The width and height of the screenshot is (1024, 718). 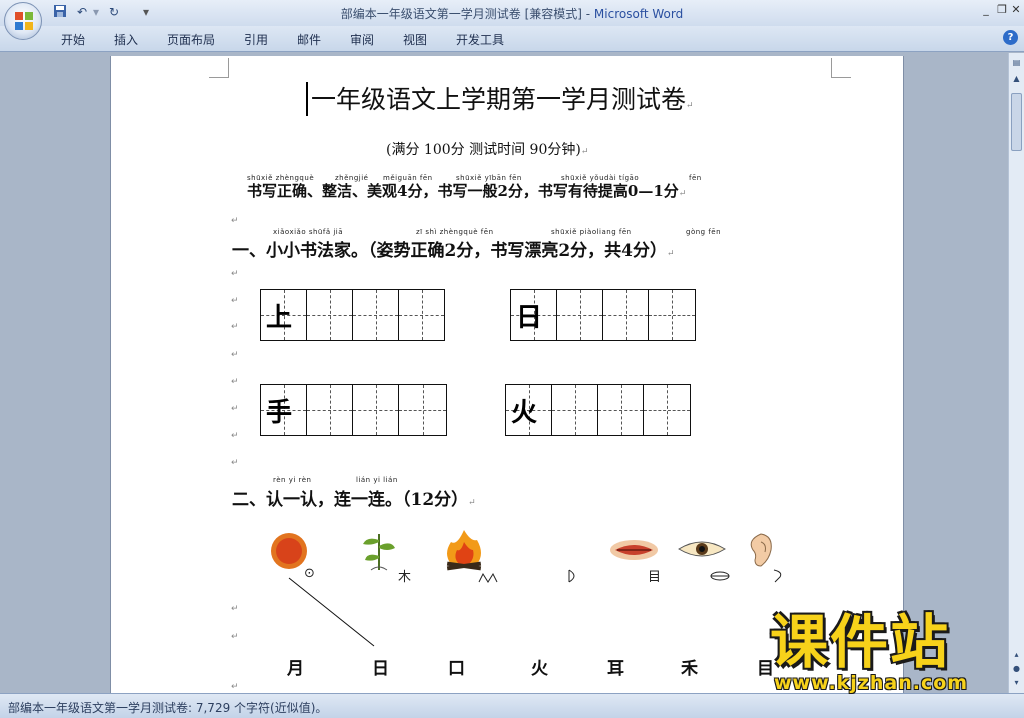 I want to click on status-bar: 部编本一年级语文第一学月测试卷: 7,729 个字符(近似值)。, so click(x=512, y=705).